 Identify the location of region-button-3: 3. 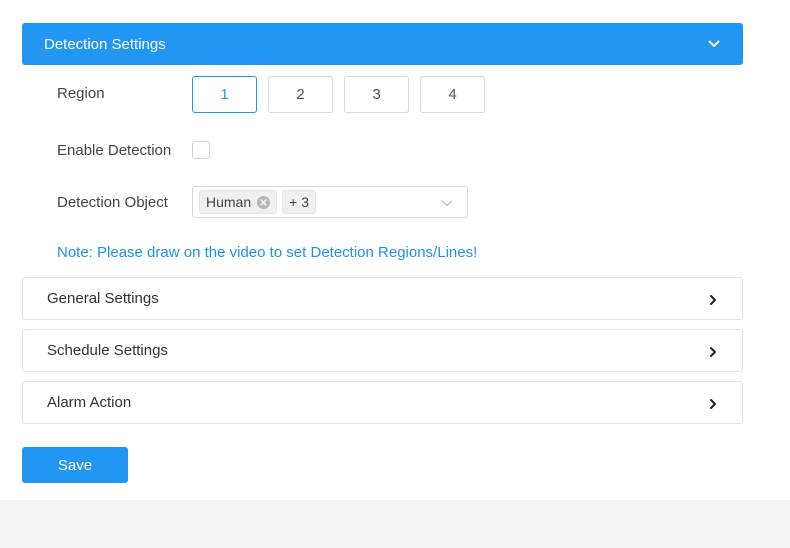
(376, 94).